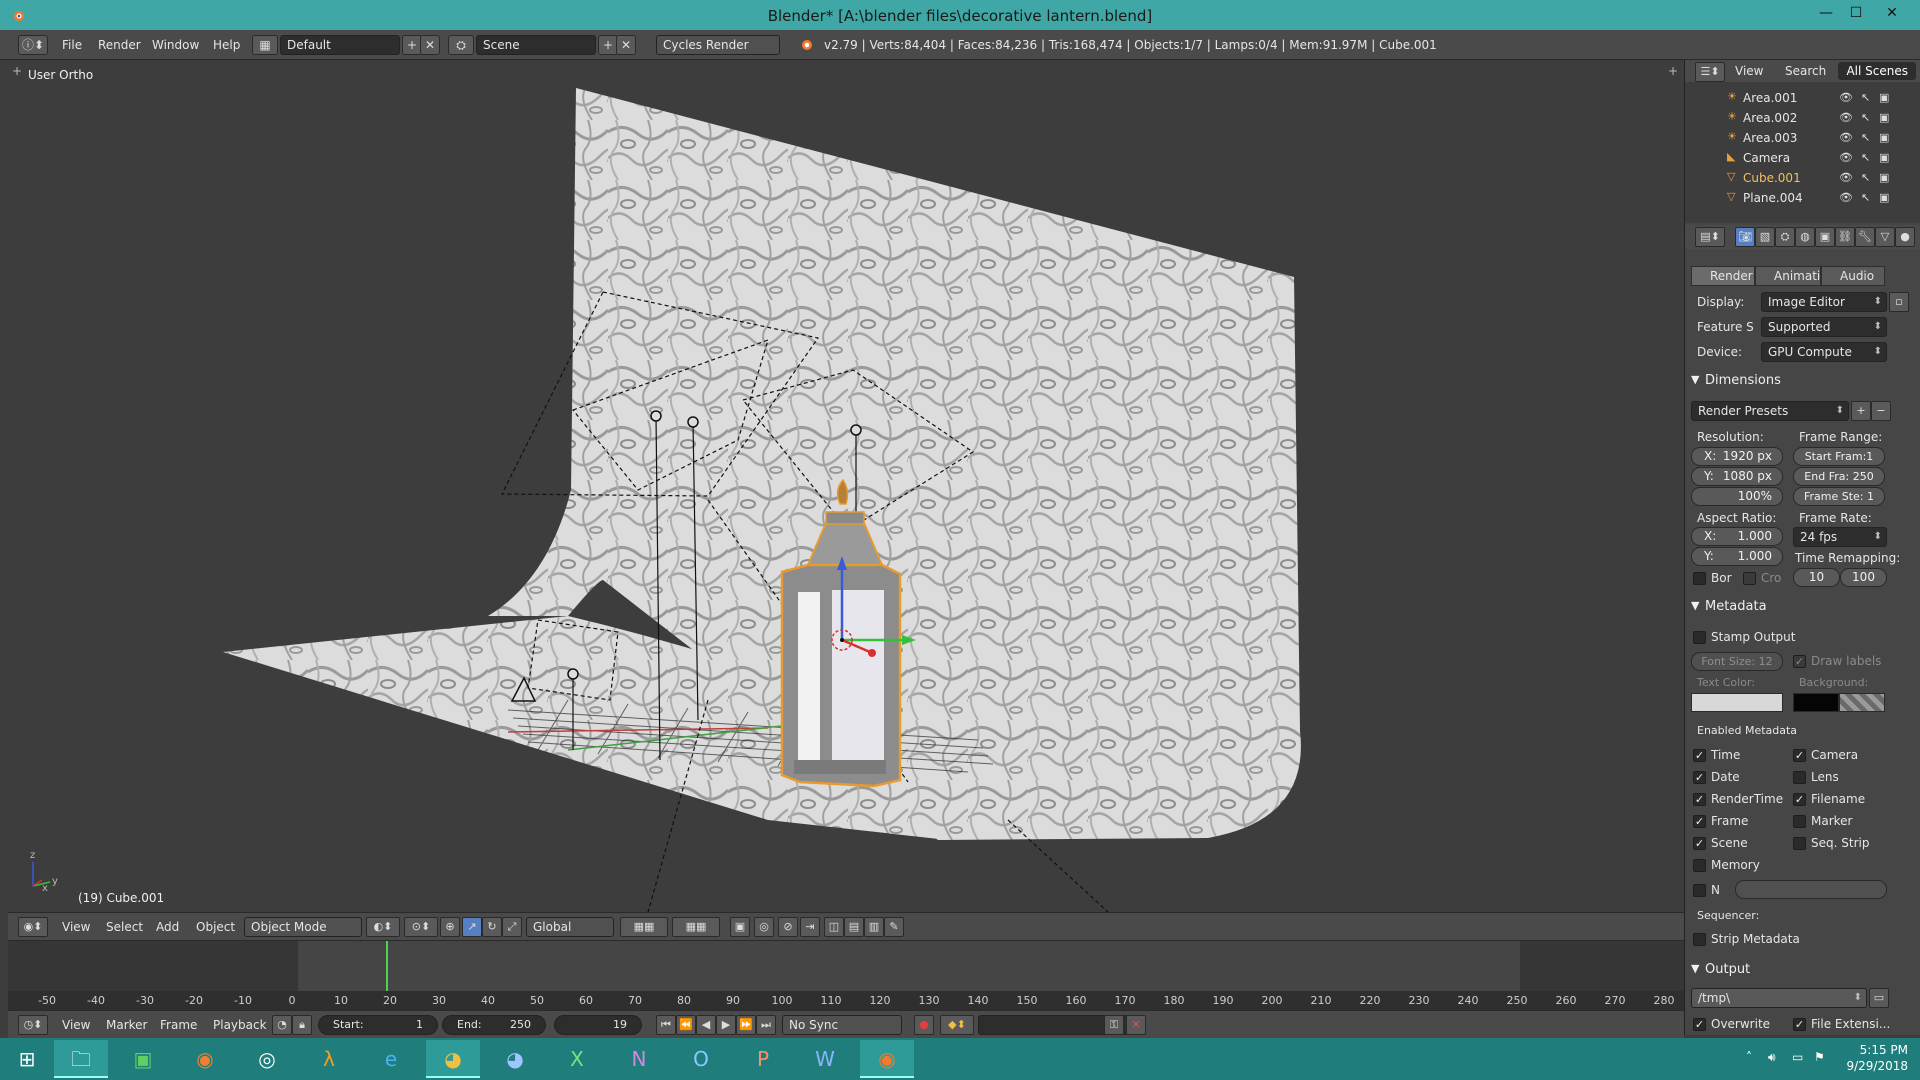  I want to click on note-text-field, so click(1811, 889).